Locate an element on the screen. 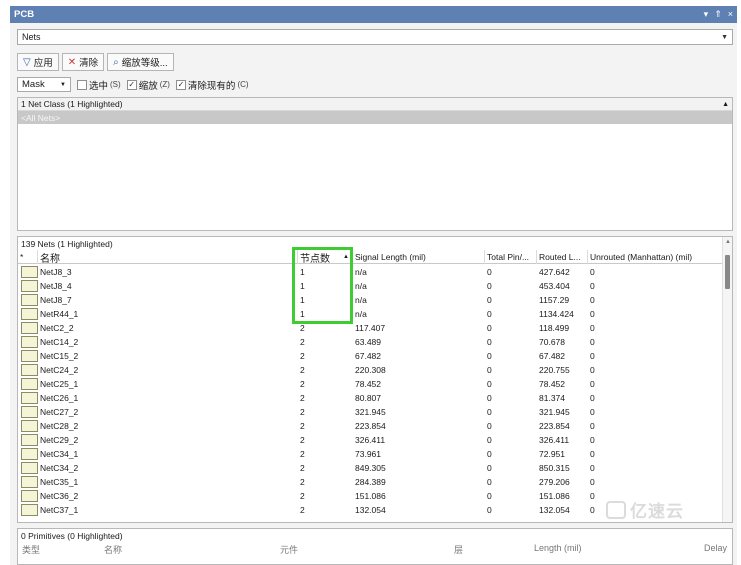 This screenshot has height=565, width=741. select-checkbox-box is located at coordinates (82, 84).